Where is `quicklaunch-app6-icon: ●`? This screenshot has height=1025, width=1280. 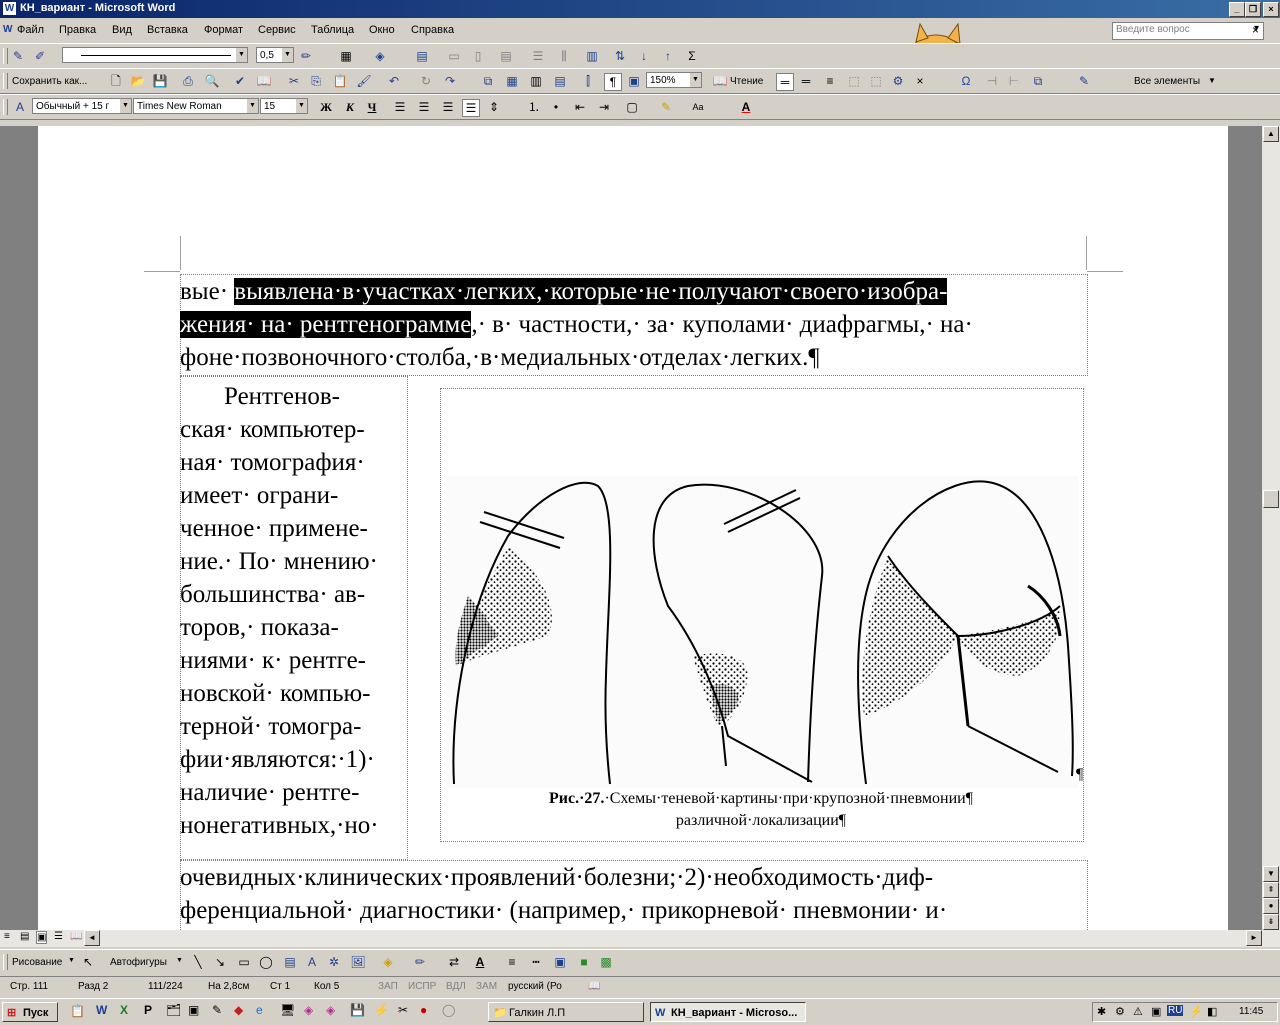 quicklaunch-app6-icon: ● is located at coordinates (423, 1010).